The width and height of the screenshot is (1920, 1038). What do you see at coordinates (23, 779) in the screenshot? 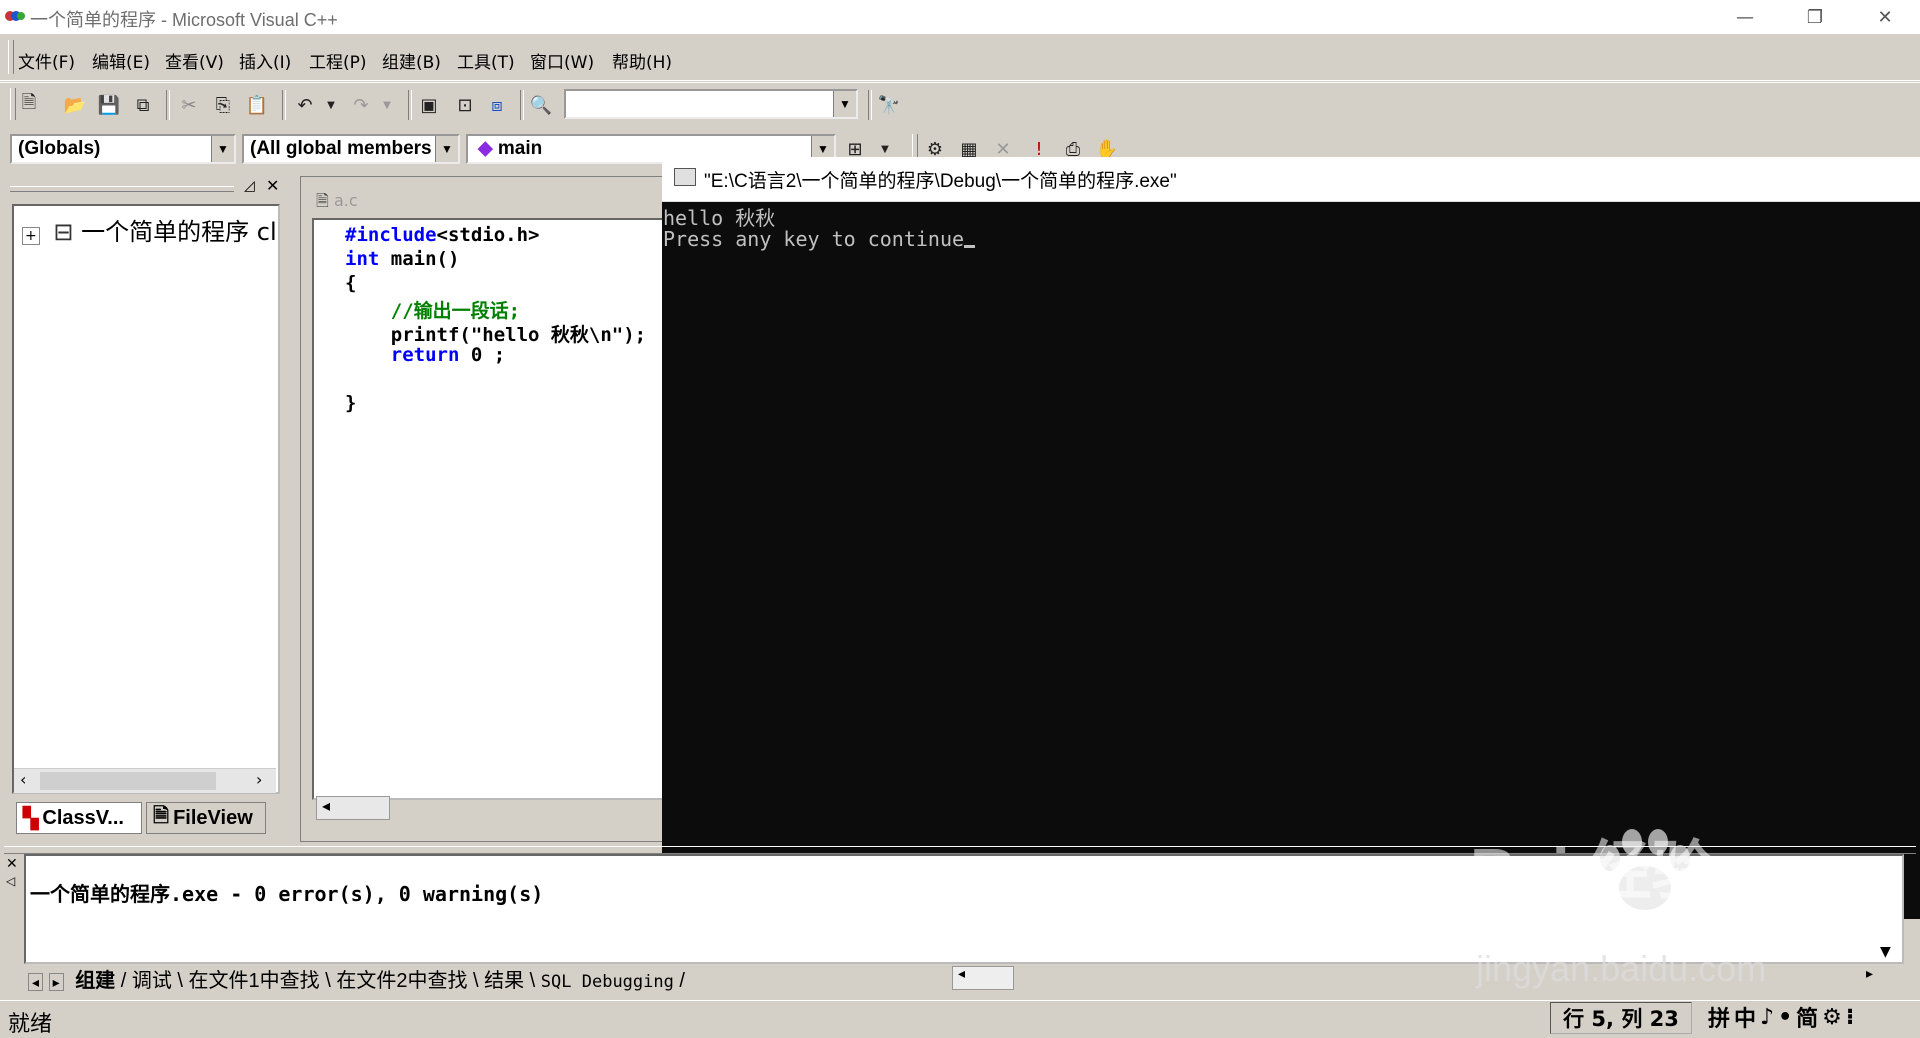
I see `scroll-left-icon: ‹` at bounding box center [23, 779].